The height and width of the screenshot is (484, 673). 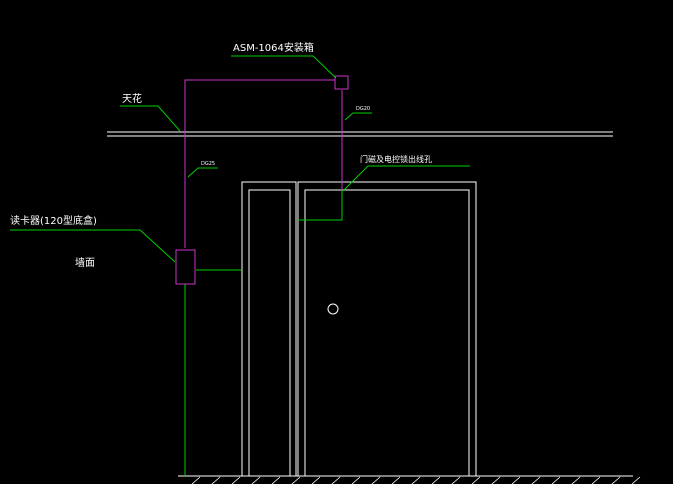 What do you see at coordinates (341, 82) in the screenshot?
I see `device-box-asm1064` at bounding box center [341, 82].